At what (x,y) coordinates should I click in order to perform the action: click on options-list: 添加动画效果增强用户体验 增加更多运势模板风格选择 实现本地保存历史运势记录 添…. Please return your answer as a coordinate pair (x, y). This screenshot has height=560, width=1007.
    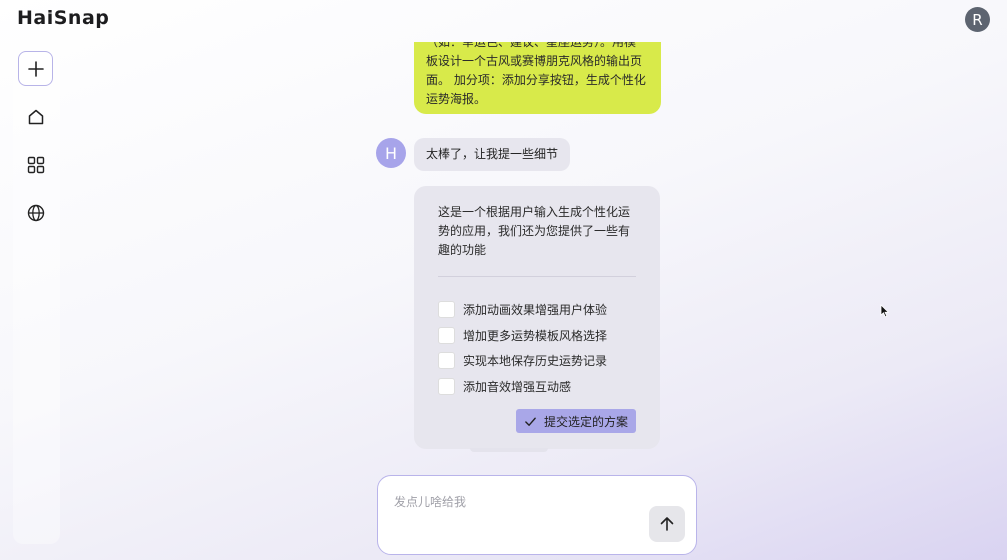
    Looking at the image, I should click on (537, 348).